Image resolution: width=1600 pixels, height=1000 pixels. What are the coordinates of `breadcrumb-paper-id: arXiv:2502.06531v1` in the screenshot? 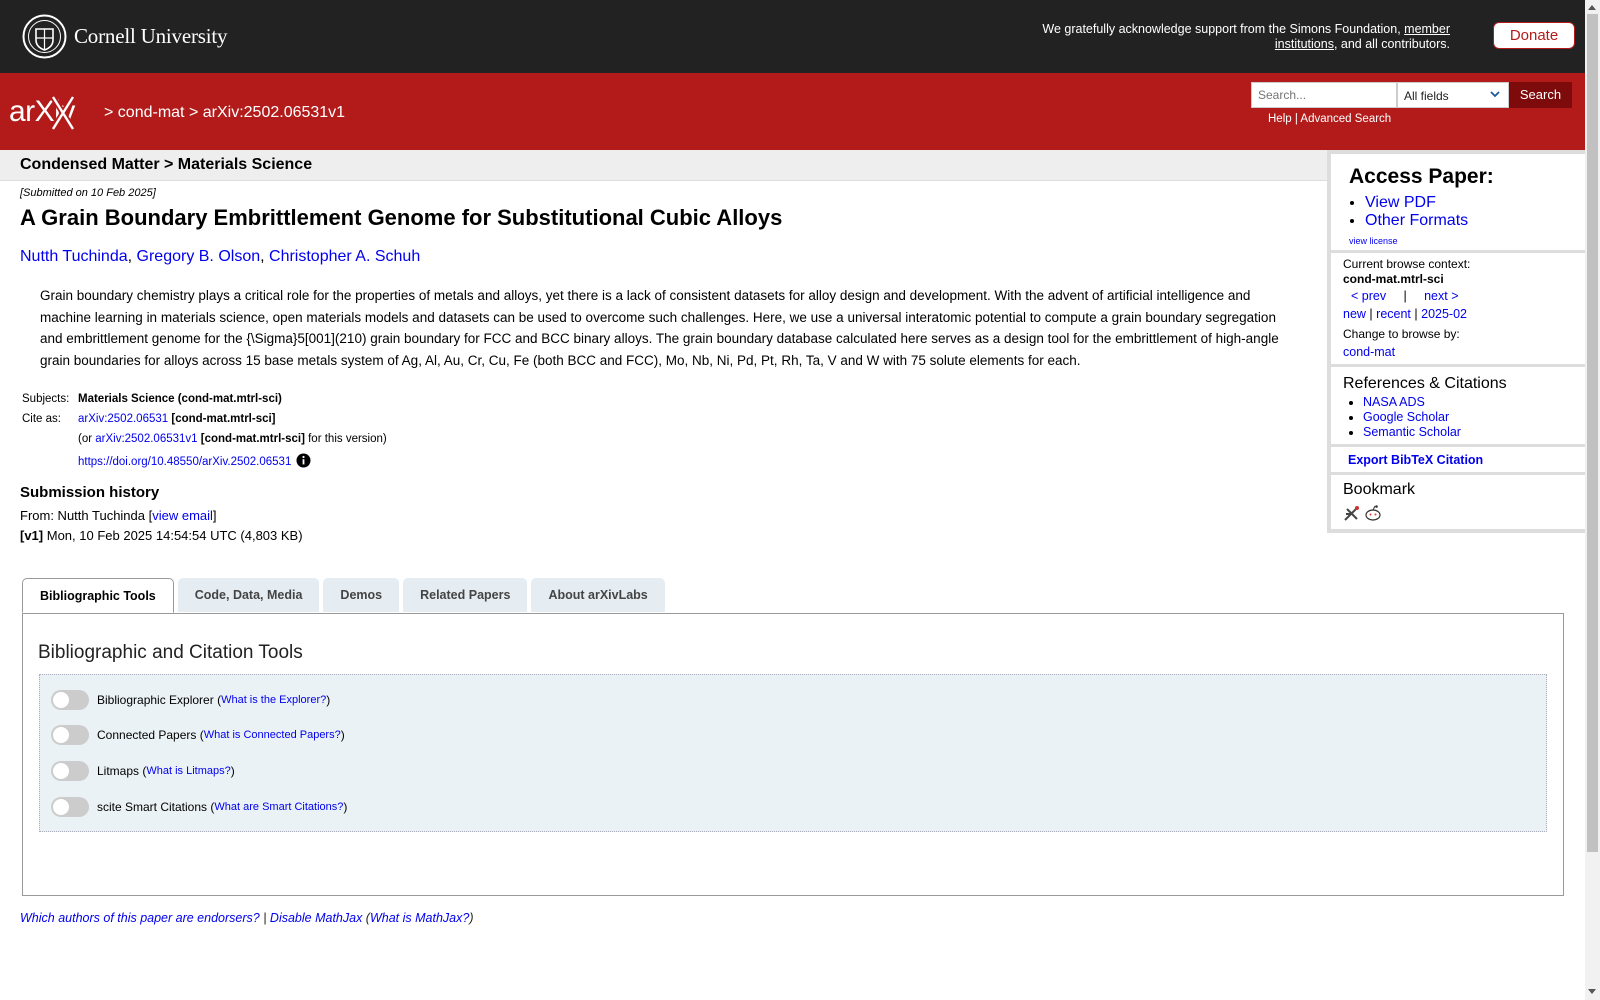 It's located at (274, 112).